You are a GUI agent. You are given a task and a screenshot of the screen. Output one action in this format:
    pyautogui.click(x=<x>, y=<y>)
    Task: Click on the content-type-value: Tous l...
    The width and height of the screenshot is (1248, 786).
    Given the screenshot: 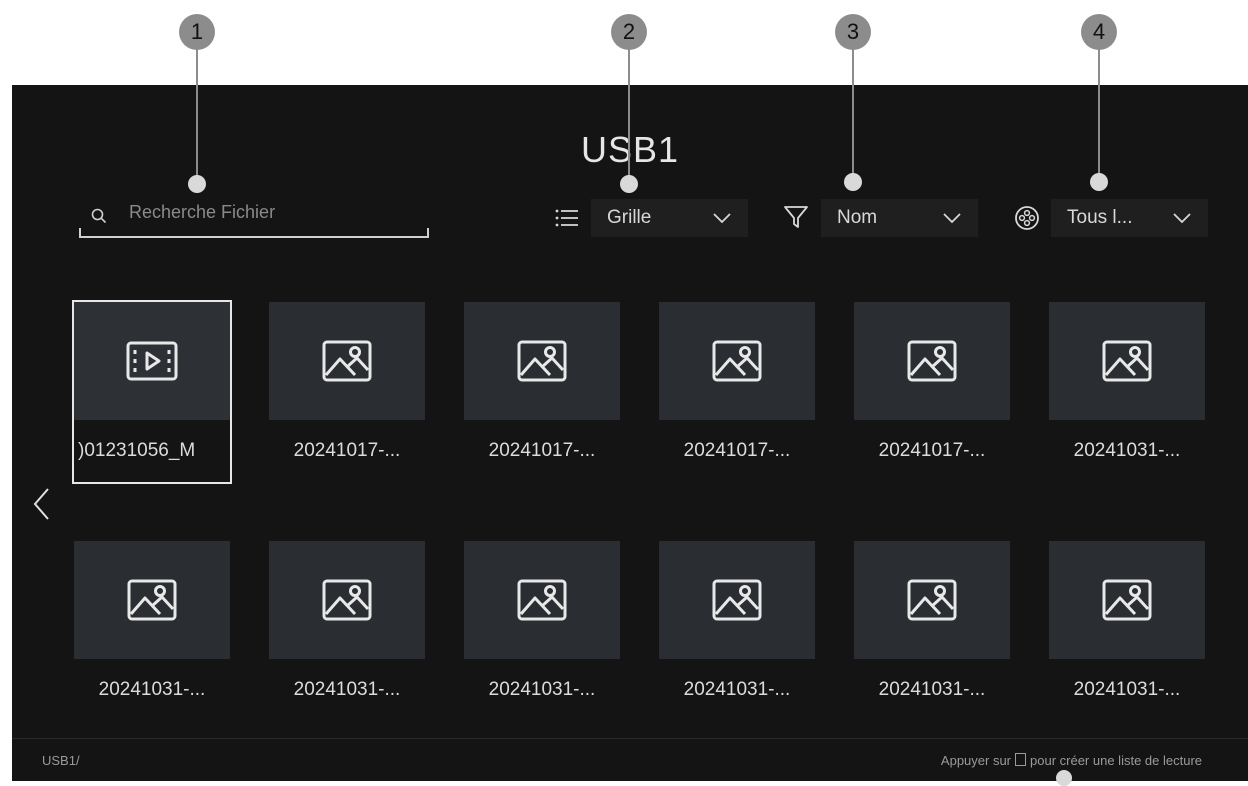 What is the action you would take?
    pyautogui.click(x=1100, y=217)
    